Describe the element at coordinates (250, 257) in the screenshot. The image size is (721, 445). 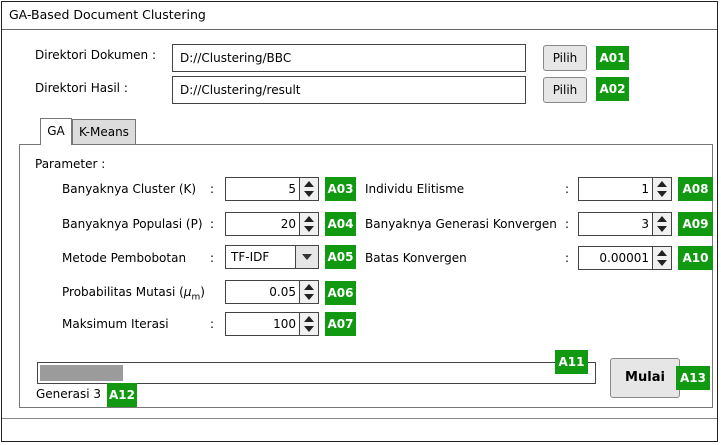
I see `weighting-method-value: TF-IDF` at that location.